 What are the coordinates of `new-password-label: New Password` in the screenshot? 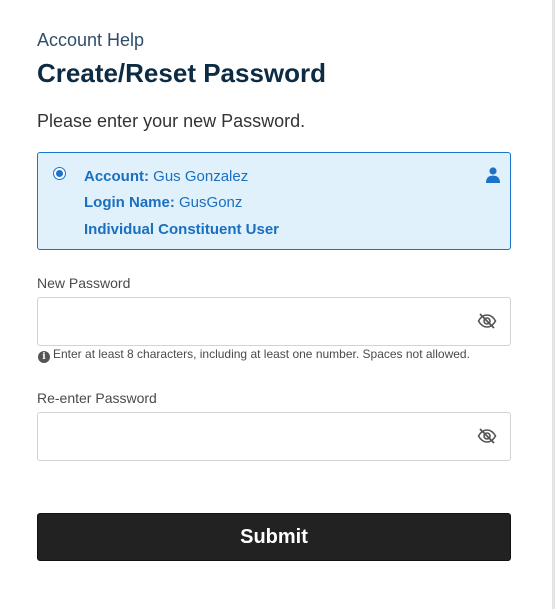 It's located at (84, 283).